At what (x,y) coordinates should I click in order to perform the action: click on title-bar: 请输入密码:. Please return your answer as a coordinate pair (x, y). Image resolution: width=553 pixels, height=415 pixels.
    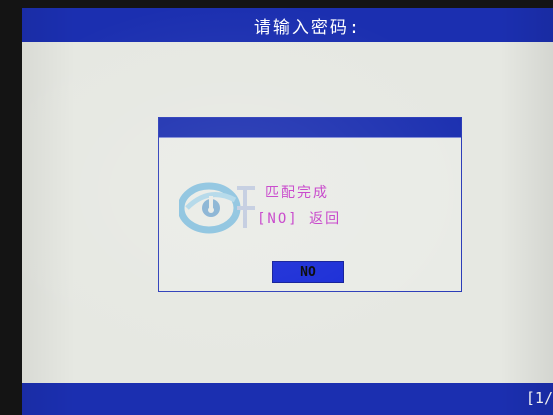
    Looking at the image, I should click on (287, 25).